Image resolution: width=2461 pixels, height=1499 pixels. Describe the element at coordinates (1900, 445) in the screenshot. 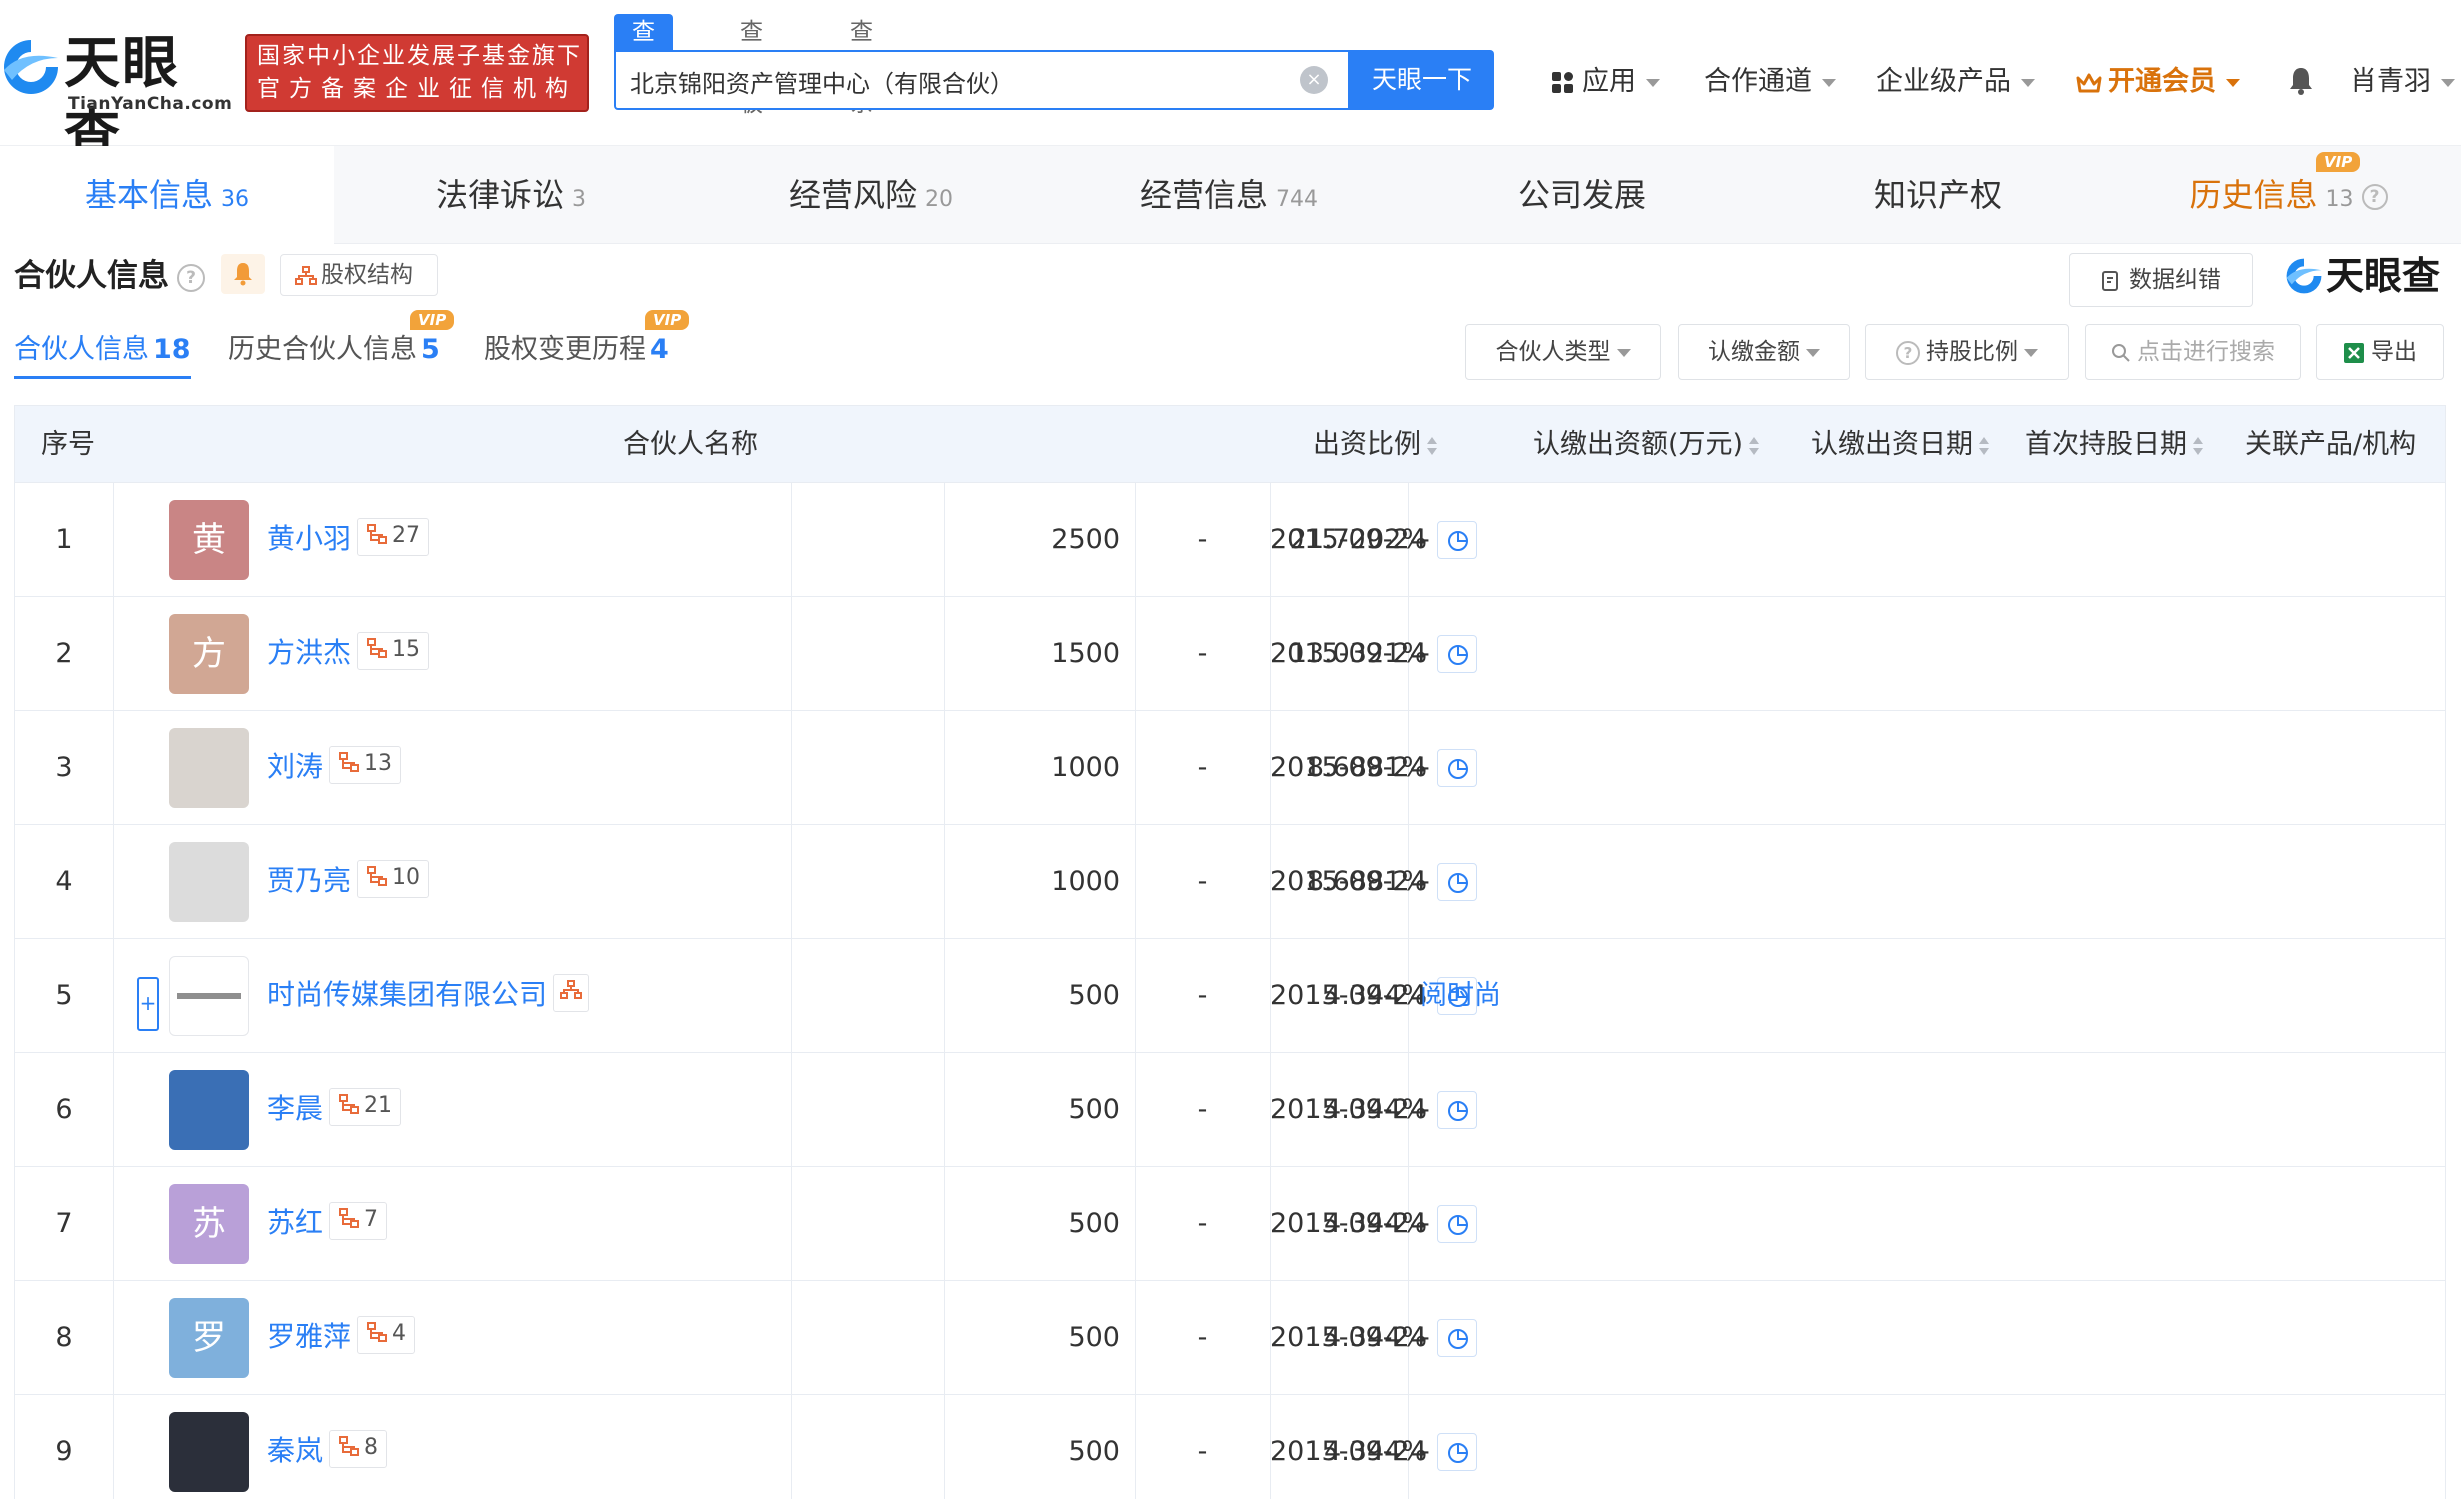

I see `col-sub-date: 认缴出资日期` at that location.